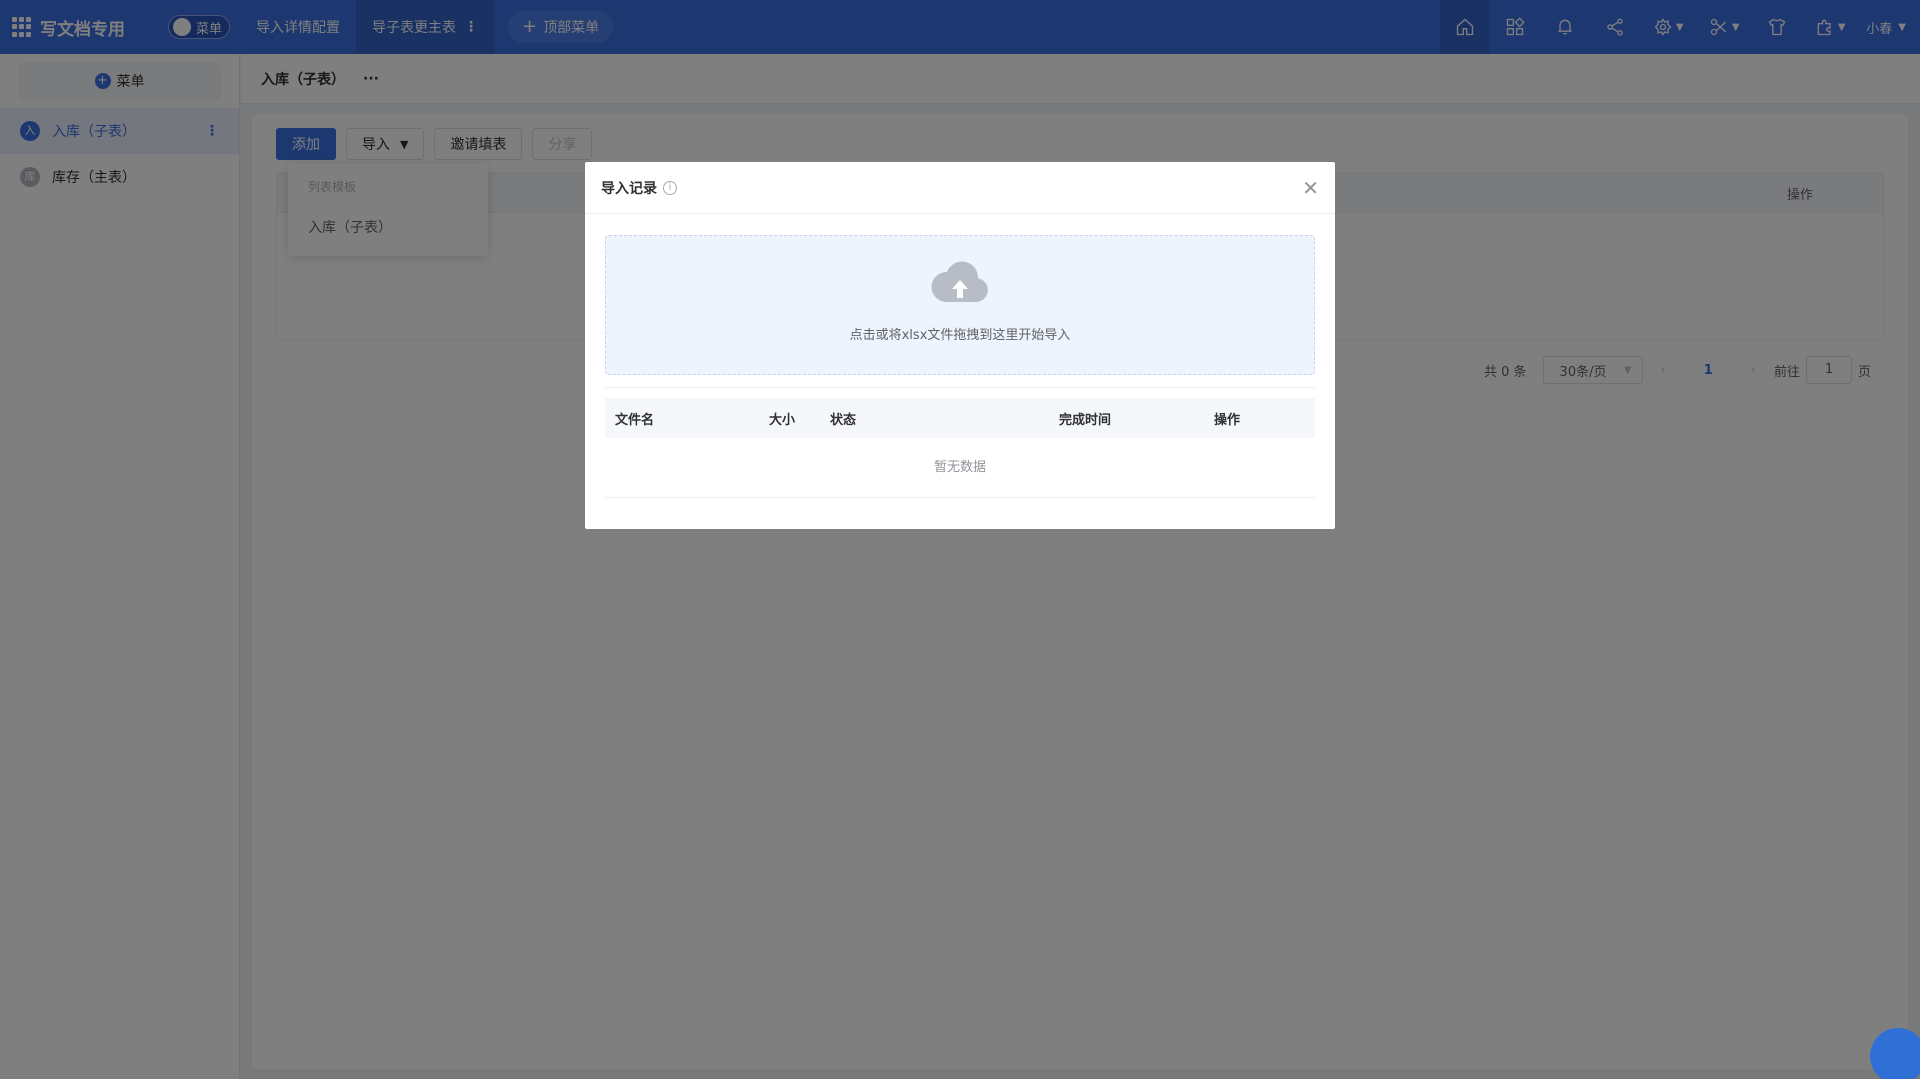 The height and width of the screenshot is (1079, 1920). Describe the element at coordinates (843, 420) in the screenshot. I see `col-status: 状态` at that location.